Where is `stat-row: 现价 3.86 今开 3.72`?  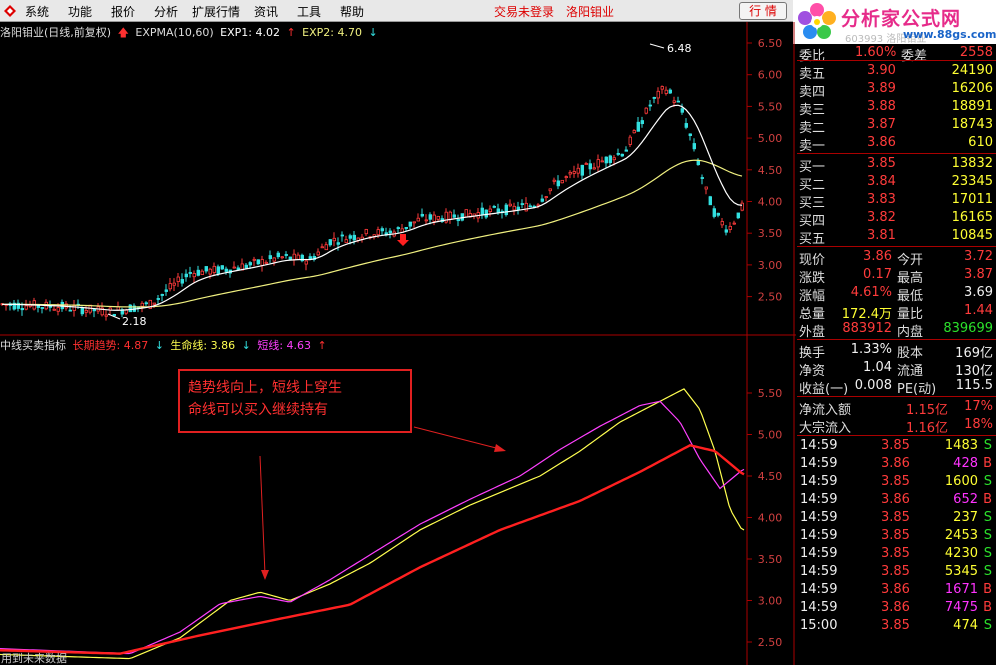
stat-row: 现价 3.86 今开 3.72 is located at coordinates (896, 258).